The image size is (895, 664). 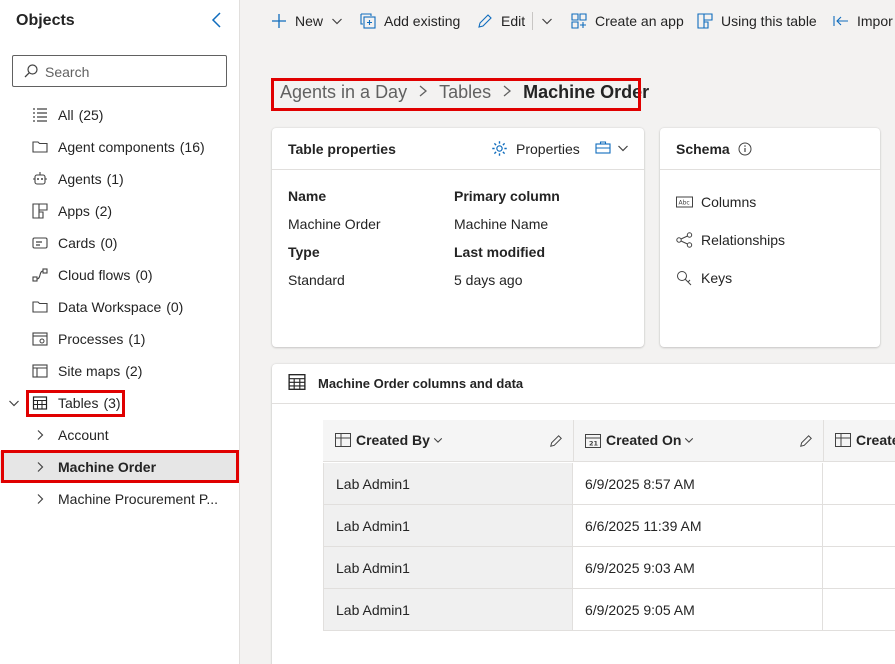 What do you see at coordinates (465, 92) in the screenshot?
I see `breadcrumb-item-tables: Tables` at bounding box center [465, 92].